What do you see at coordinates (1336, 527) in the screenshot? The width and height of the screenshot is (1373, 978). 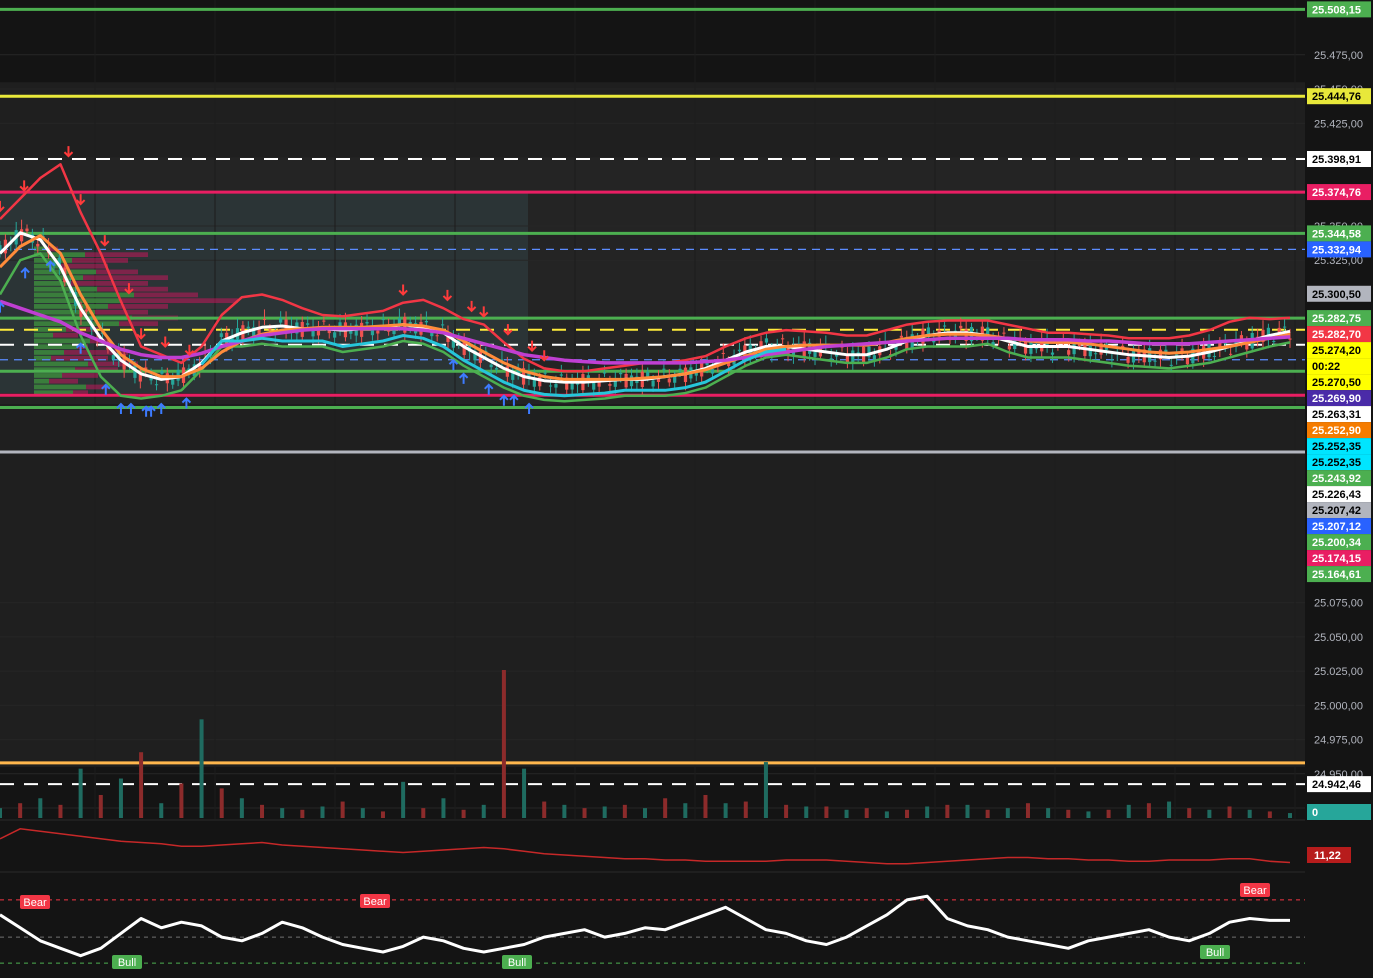 I see `price-label-text: 25.207,12` at bounding box center [1336, 527].